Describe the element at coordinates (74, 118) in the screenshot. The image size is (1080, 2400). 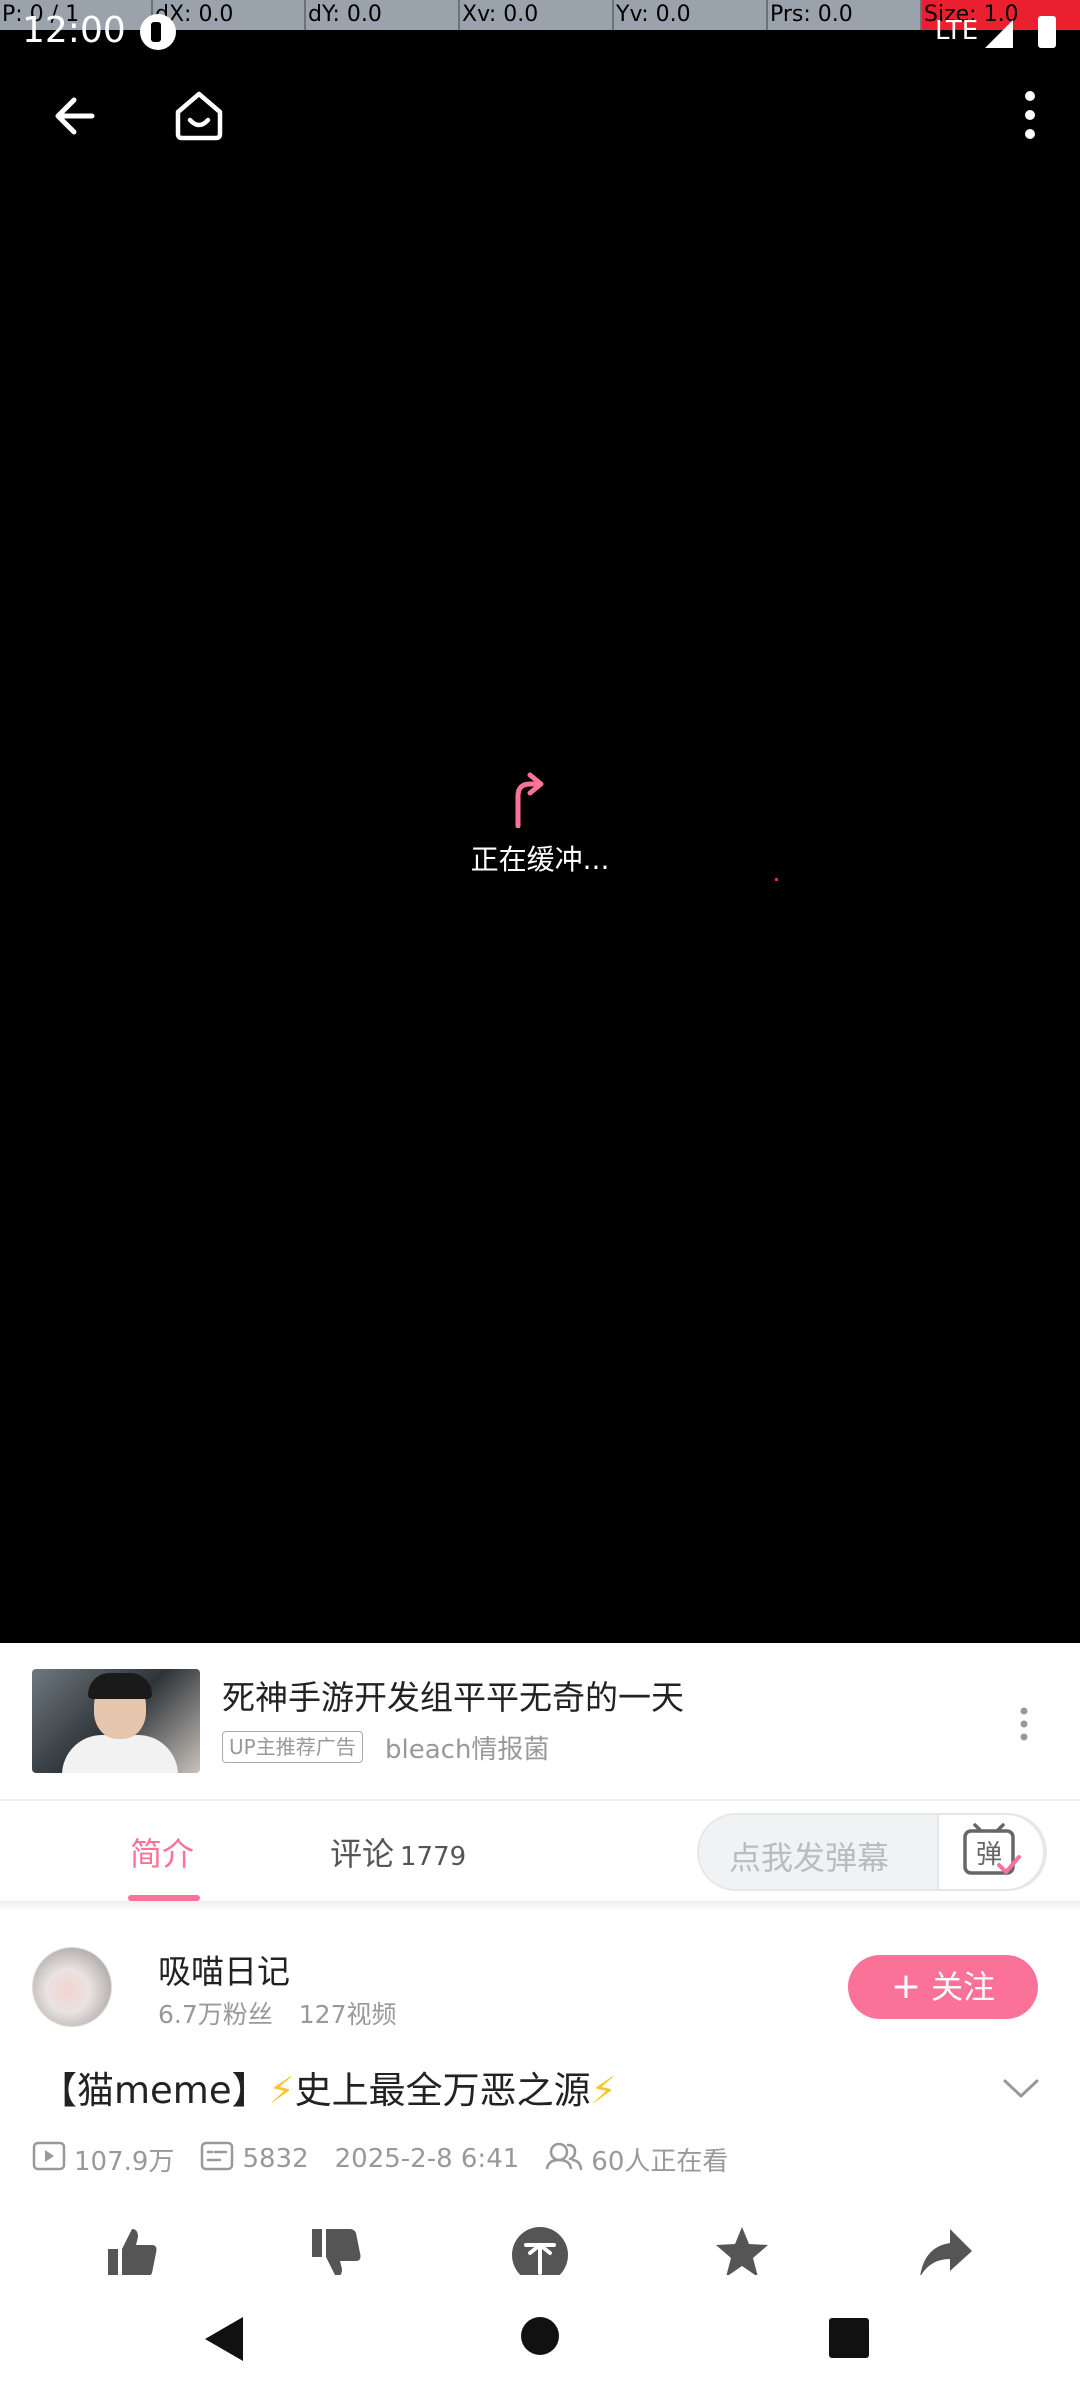
I see `back-arrow-icon` at that location.